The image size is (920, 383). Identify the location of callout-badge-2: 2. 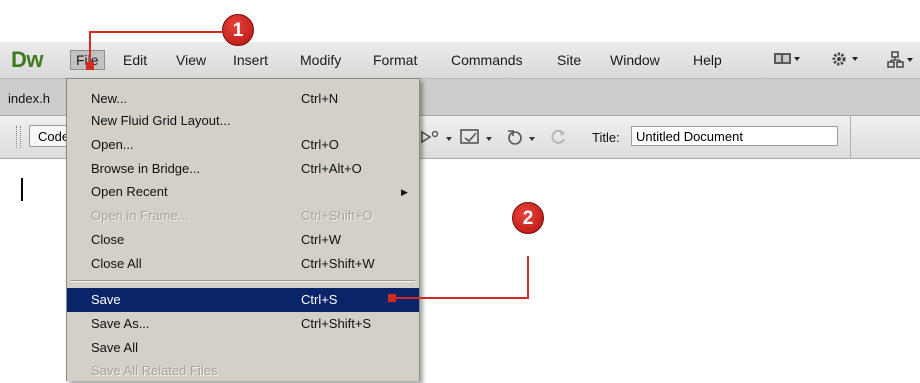
(528, 218).